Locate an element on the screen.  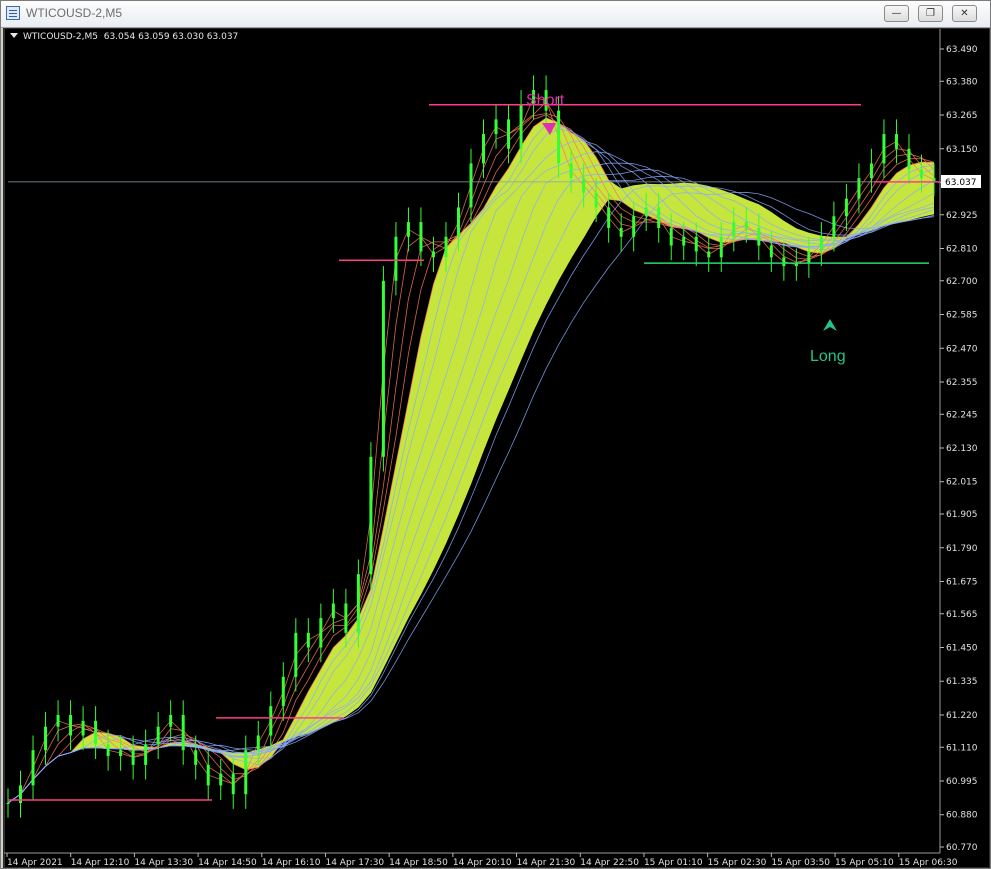
x-tick-label: 14 Apr 12:10 is located at coordinates (100, 862).